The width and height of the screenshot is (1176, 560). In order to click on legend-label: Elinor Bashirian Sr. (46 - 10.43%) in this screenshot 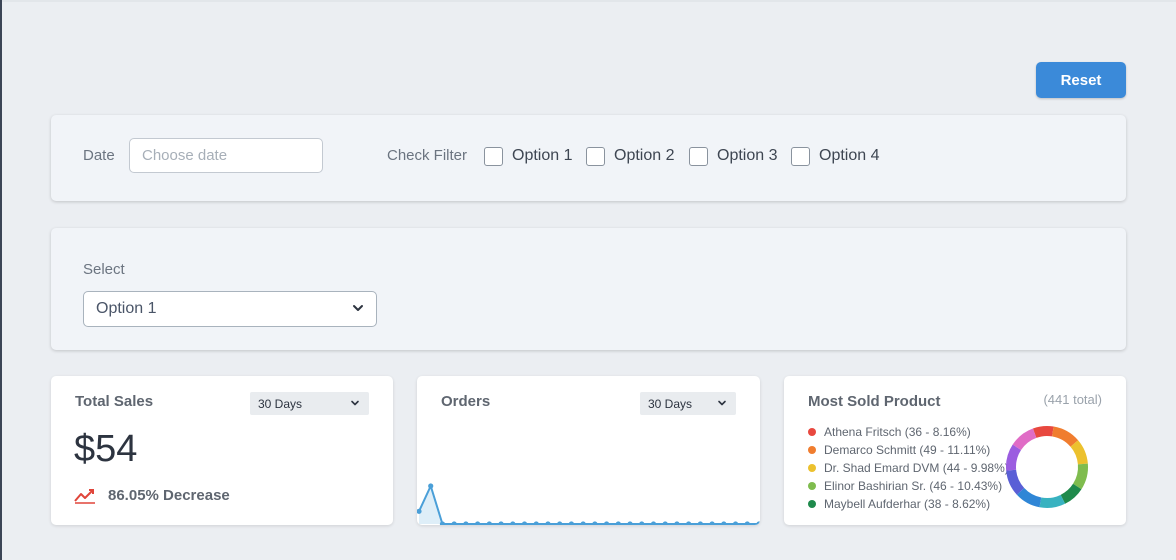, I will do `click(913, 486)`.